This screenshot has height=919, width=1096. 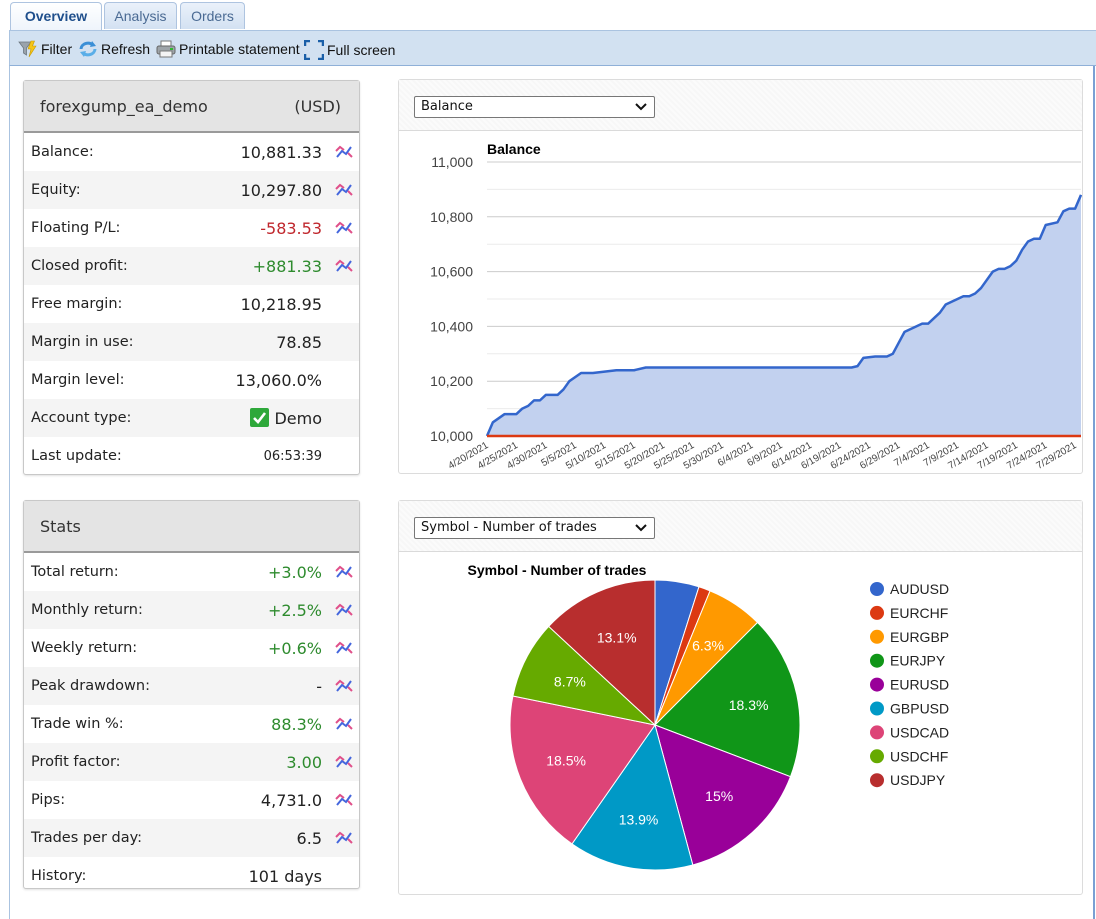 What do you see at coordinates (76, 762) in the screenshot?
I see `stat-label: Profit factor:` at bounding box center [76, 762].